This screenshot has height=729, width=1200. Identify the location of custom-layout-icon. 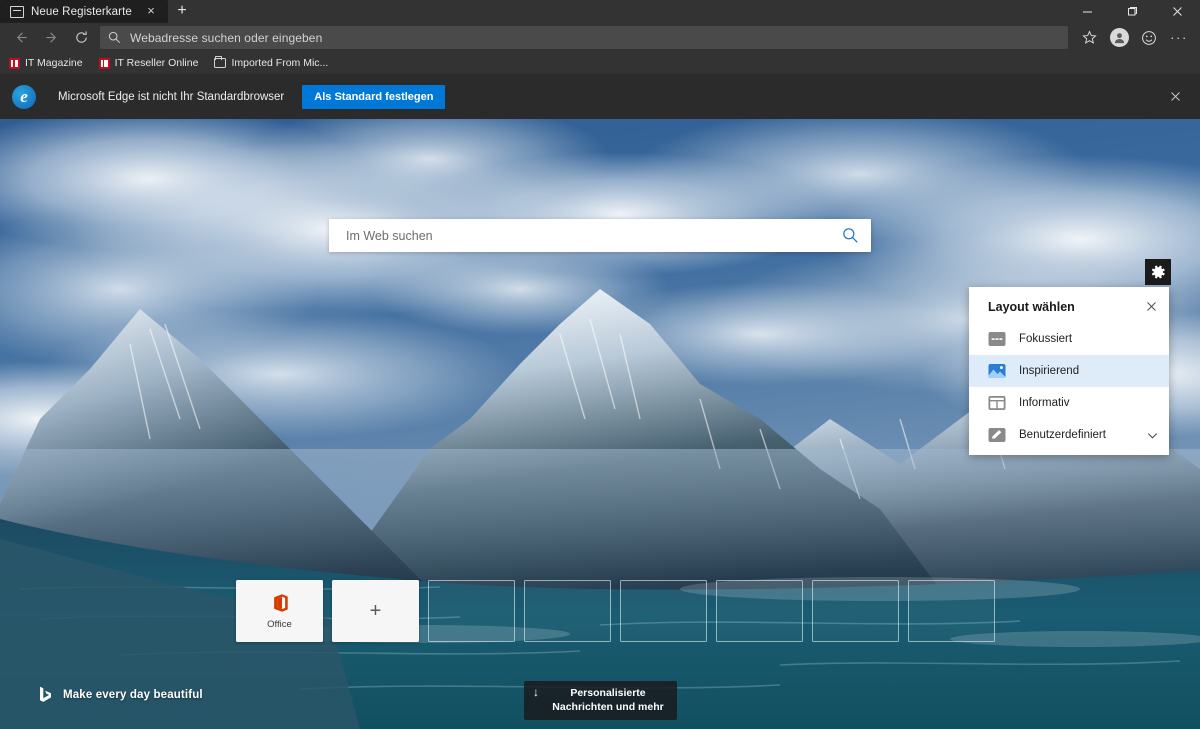
(997, 435).